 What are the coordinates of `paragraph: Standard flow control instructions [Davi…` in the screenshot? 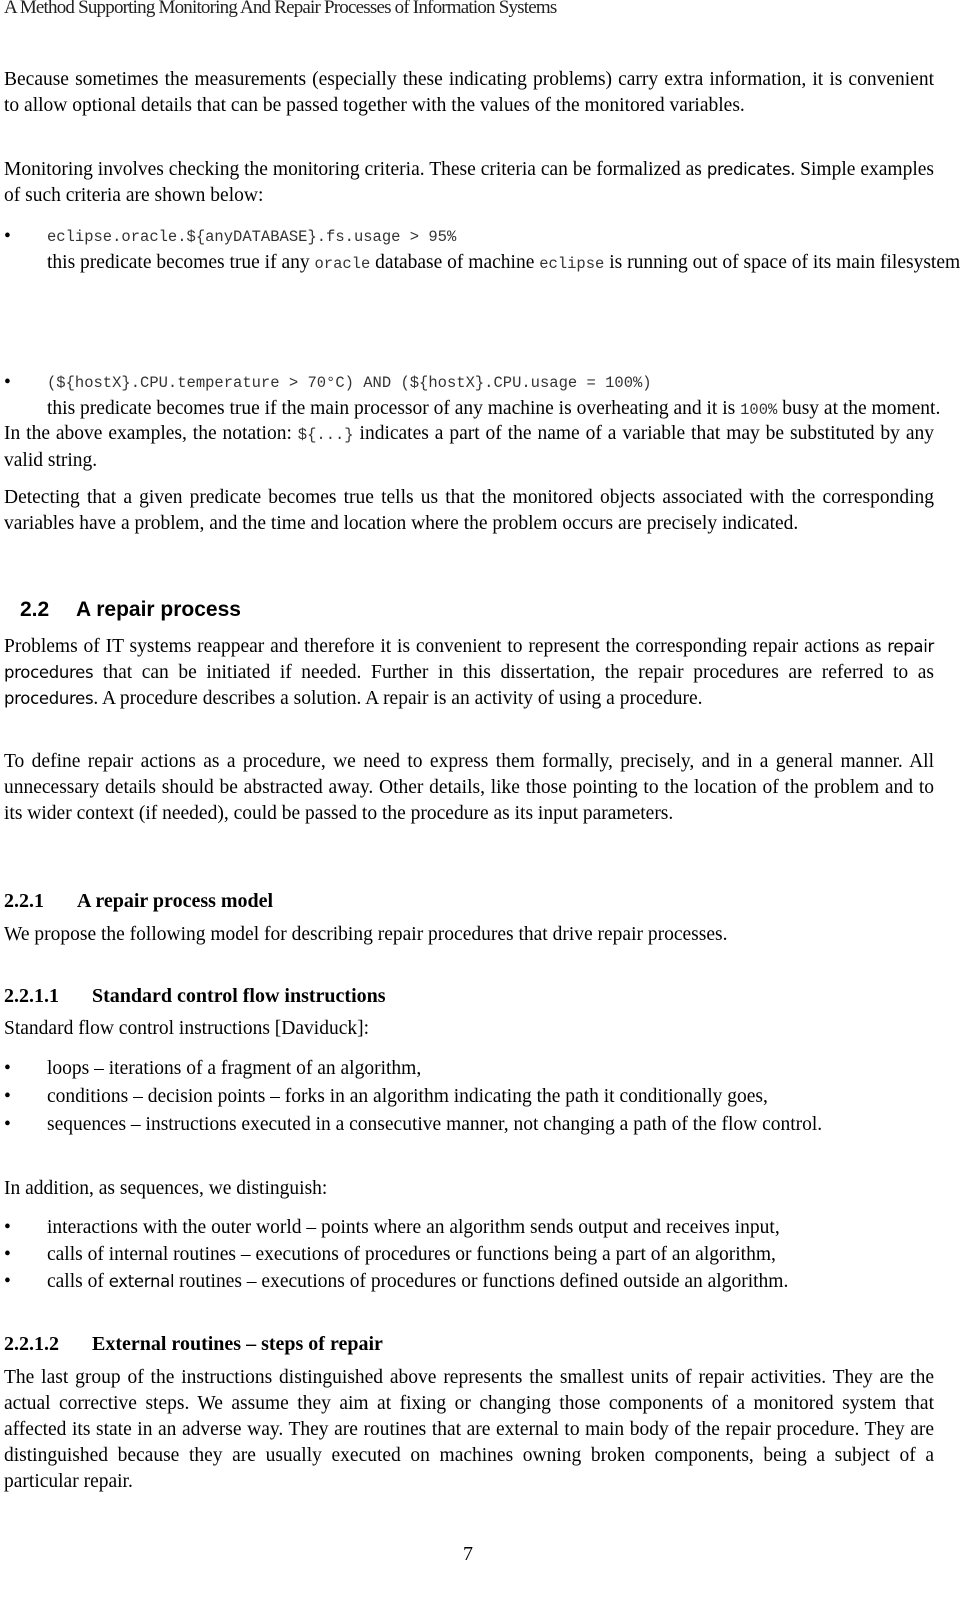 It's located at (187, 1028).